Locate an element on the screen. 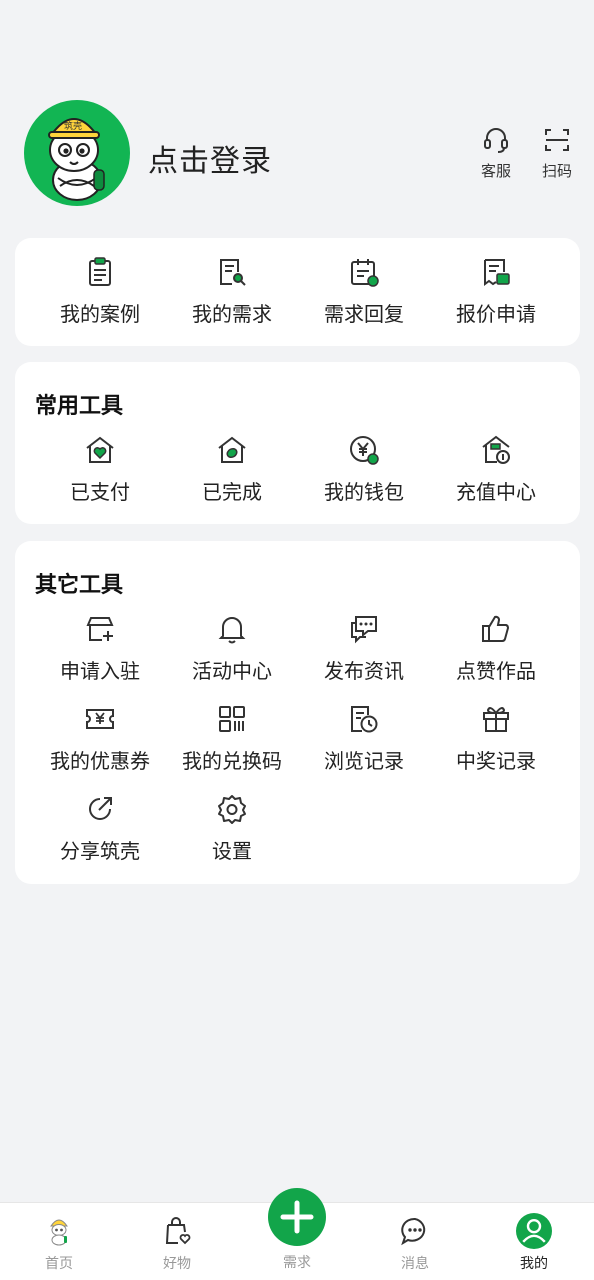  message-icon is located at coordinates (413, 1231).